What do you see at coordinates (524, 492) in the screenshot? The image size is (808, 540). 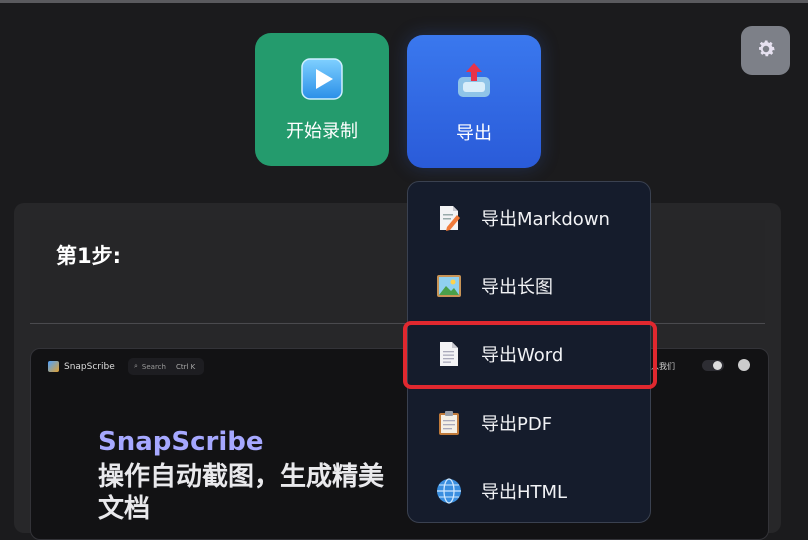 I see `menu-item-label: 导出HTML` at bounding box center [524, 492].